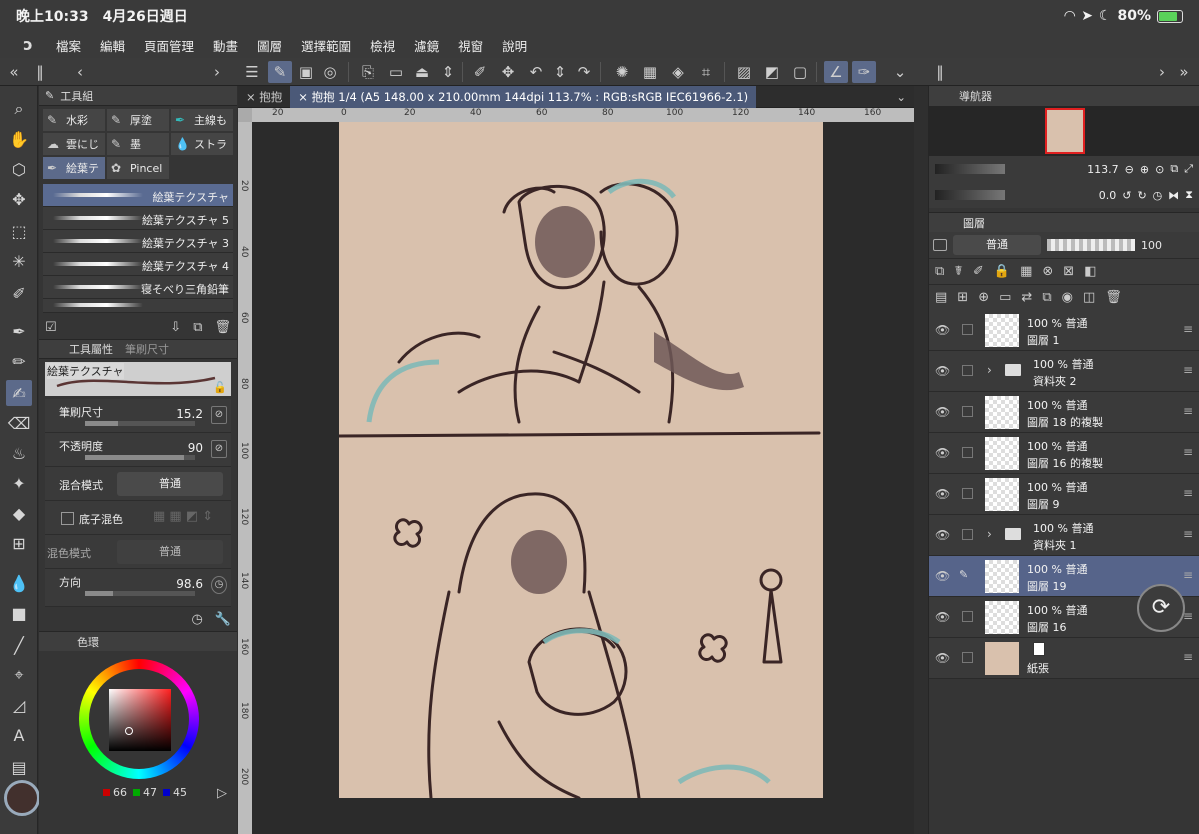  I want to click on brush-size-tab: 筆刷尺寸, so click(147, 349).